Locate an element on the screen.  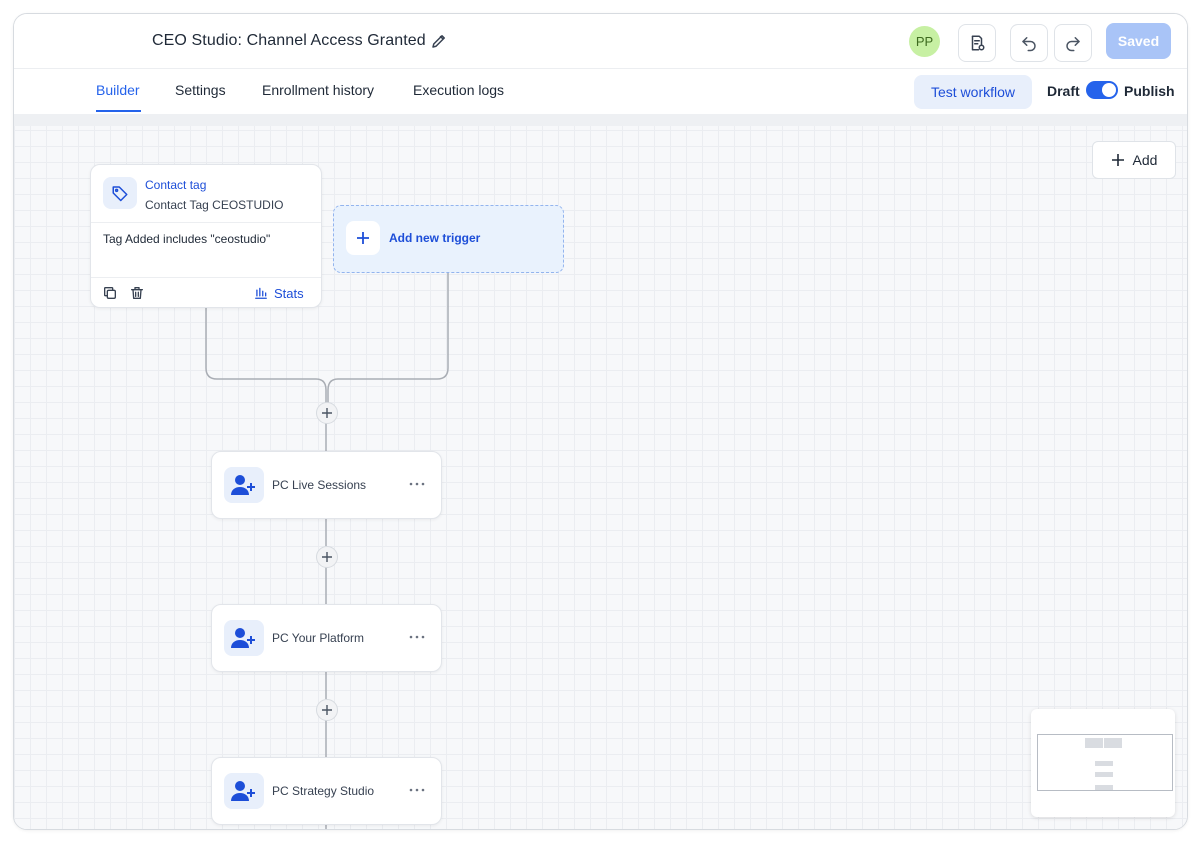
action-card: PC Live Sessions is located at coordinates (326, 485).